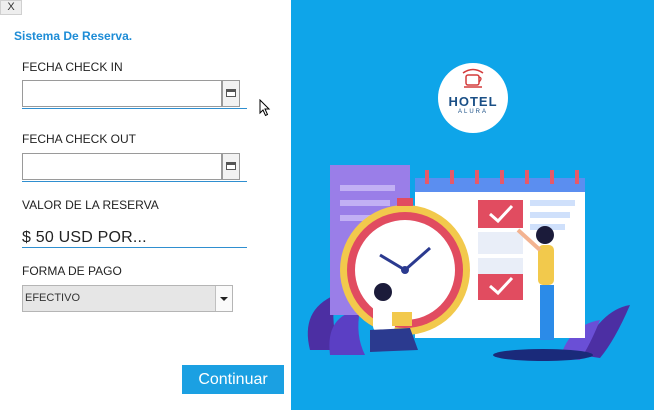 This screenshot has height=410, width=654. What do you see at coordinates (265, 108) in the screenshot?
I see `mouse-cursor-icon` at bounding box center [265, 108].